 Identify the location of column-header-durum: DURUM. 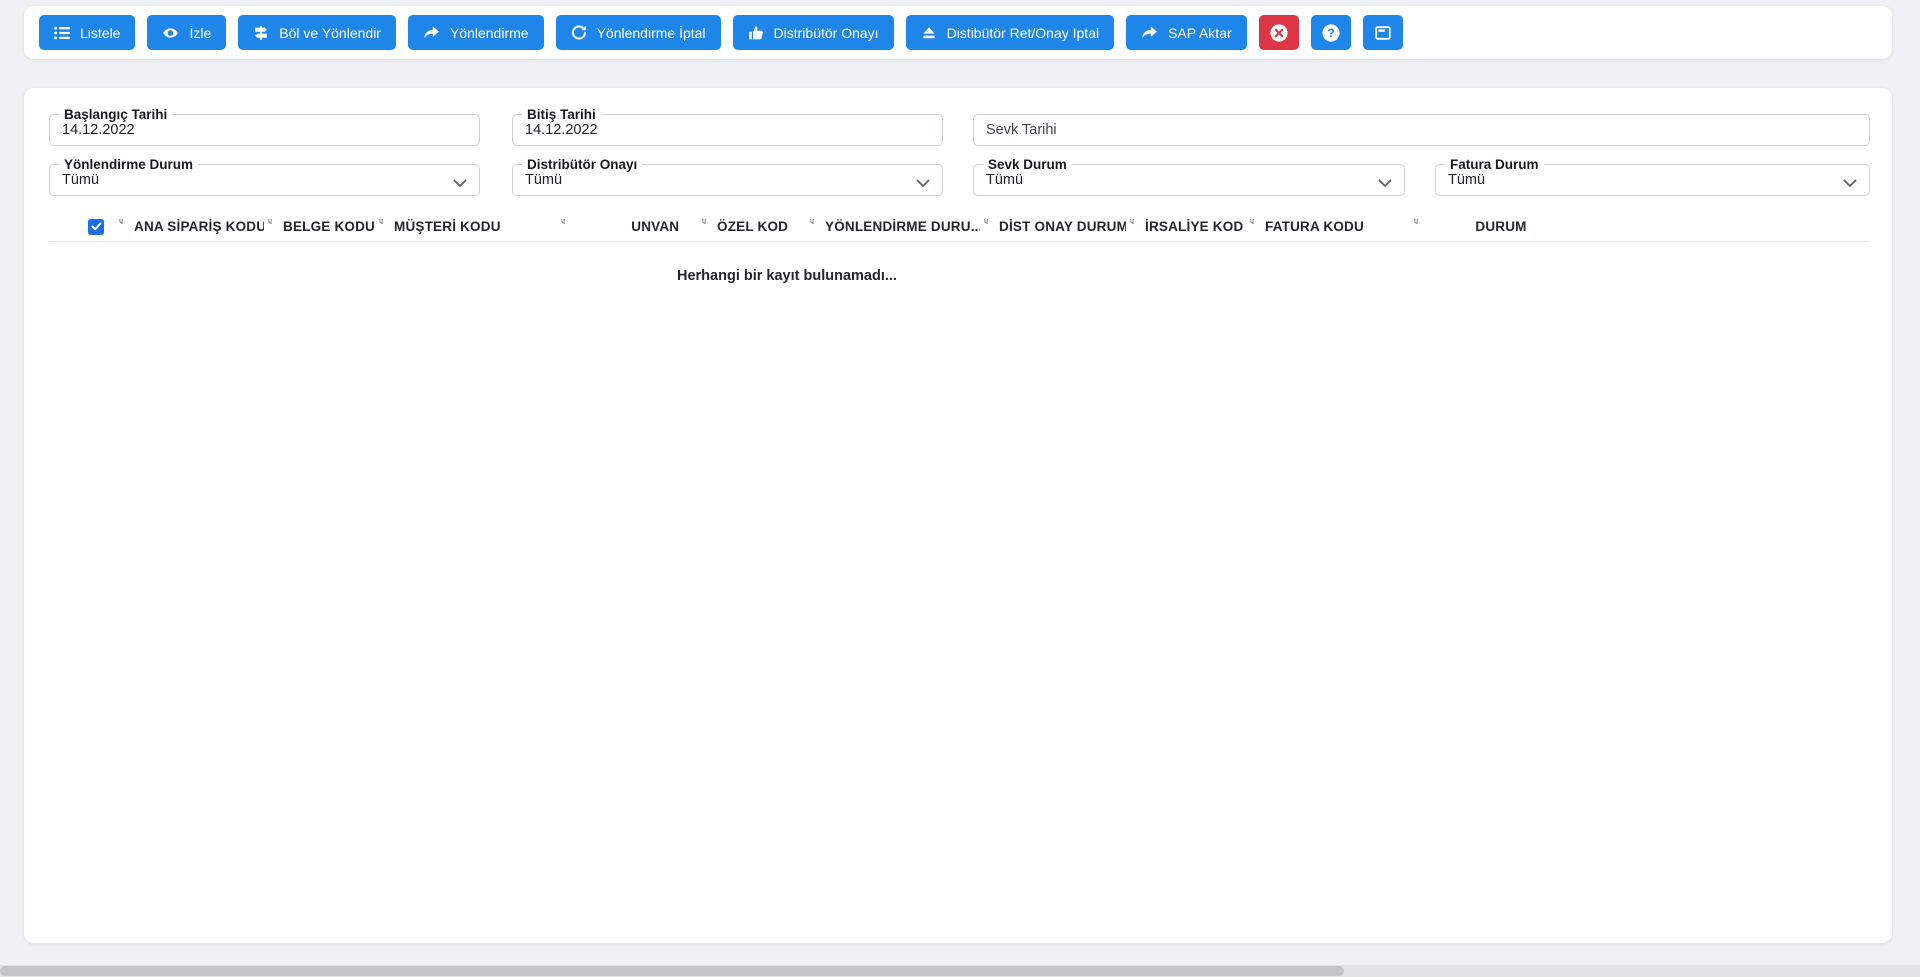
(1458, 226).